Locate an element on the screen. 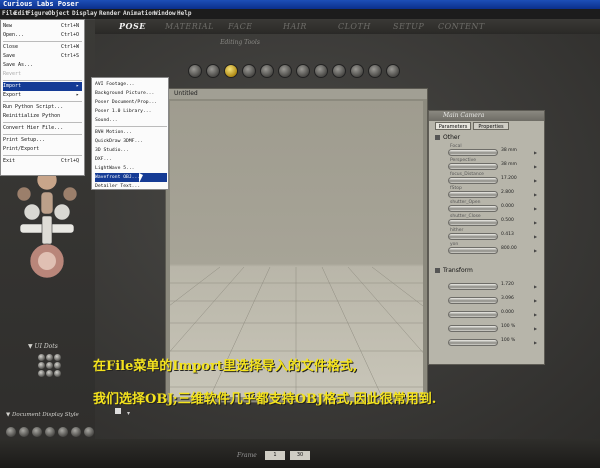 This screenshot has width=600, height=468. section-other: Other is located at coordinates (447, 138).